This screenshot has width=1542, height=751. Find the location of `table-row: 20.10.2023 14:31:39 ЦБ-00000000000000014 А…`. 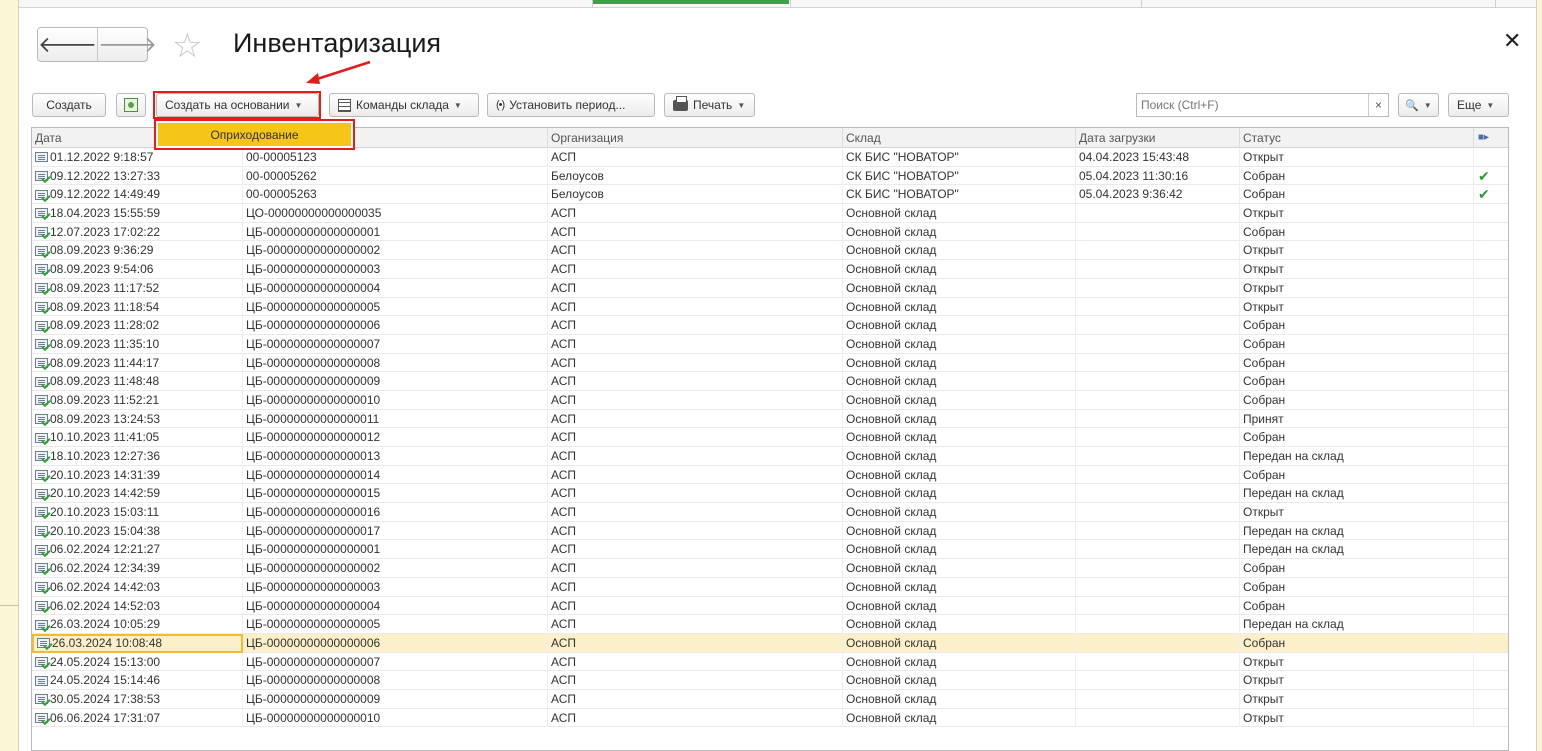

table-row: 20.10.2023 14:31:39 ЦБ-00000000000000014 А… is located at coordinates (770, 475).